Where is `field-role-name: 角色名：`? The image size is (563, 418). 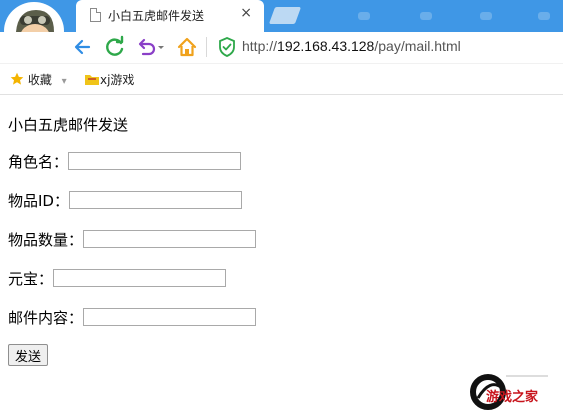
field-role-name: 角色名： is located at coordinates (125, 161).